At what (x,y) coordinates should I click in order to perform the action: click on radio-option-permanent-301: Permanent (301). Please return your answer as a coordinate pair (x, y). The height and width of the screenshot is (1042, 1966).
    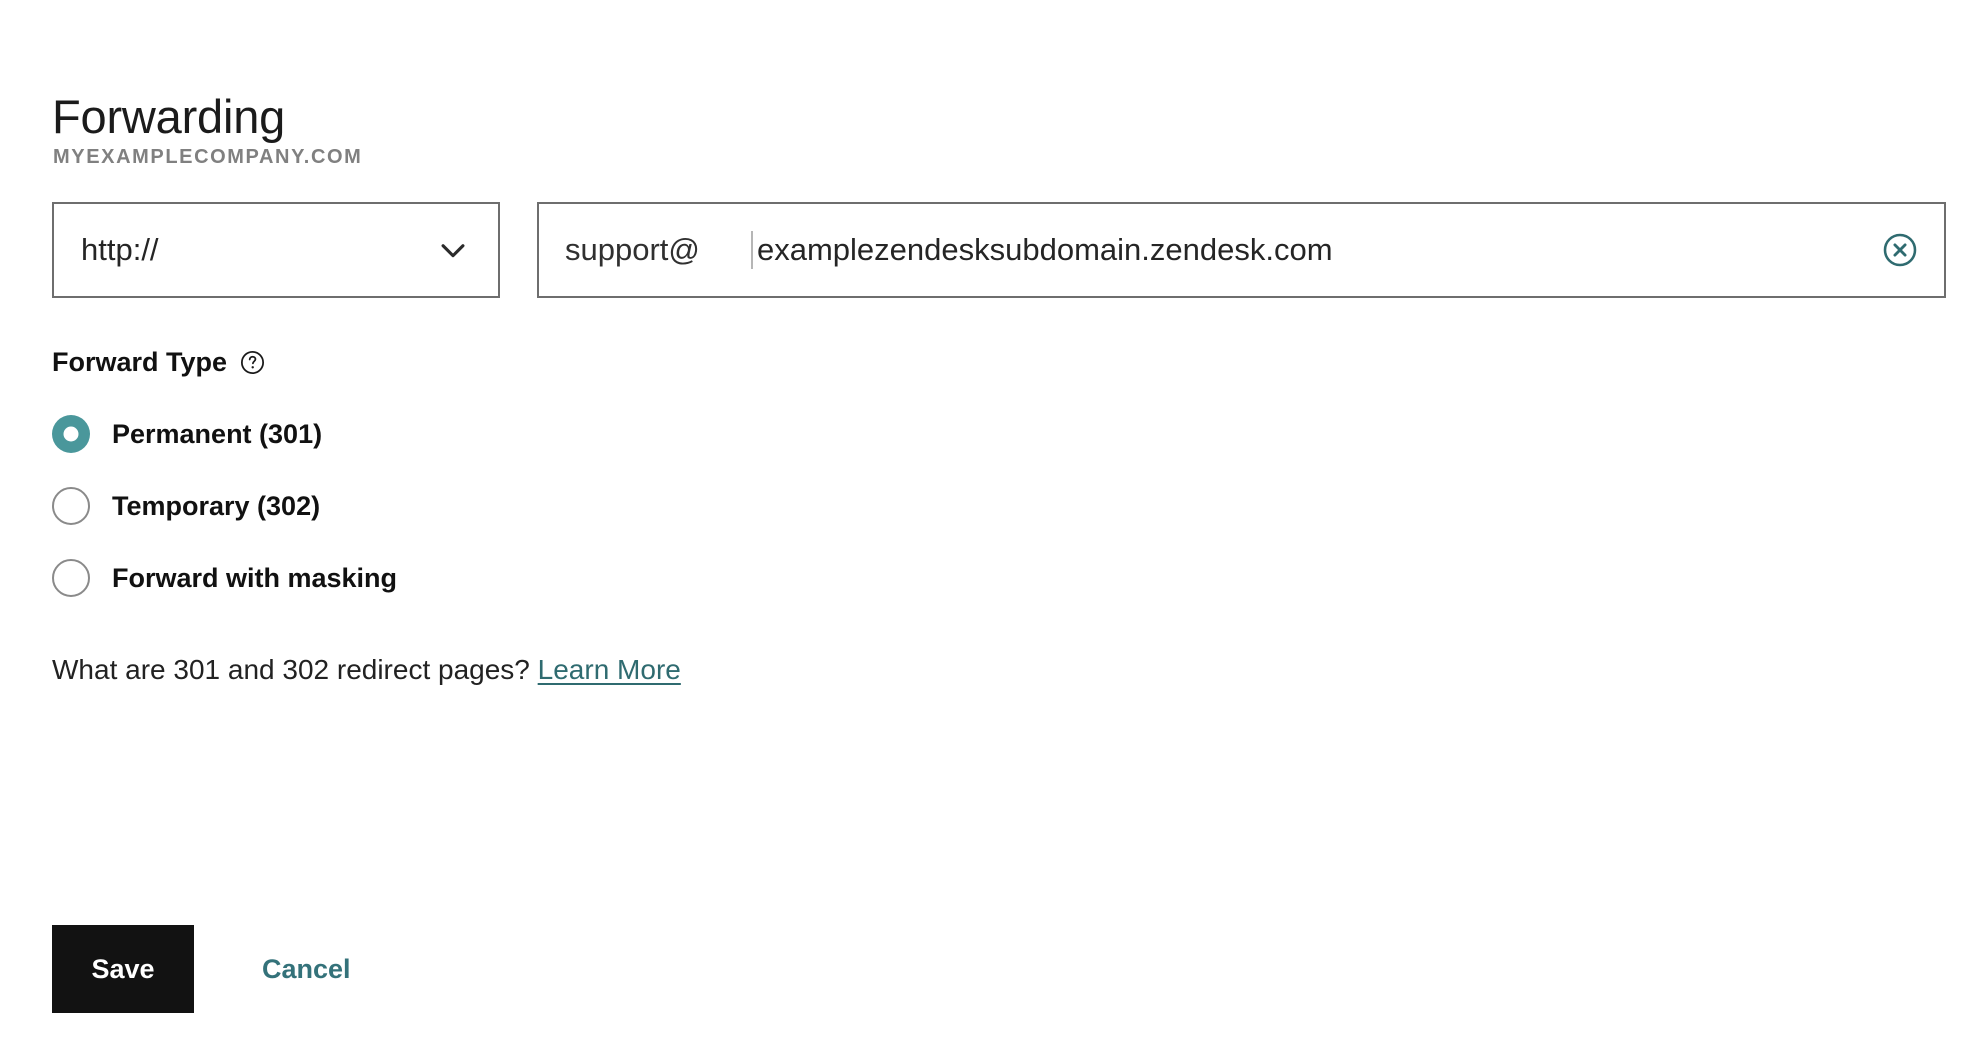
    Looking at the image, I should click on (224, 434).